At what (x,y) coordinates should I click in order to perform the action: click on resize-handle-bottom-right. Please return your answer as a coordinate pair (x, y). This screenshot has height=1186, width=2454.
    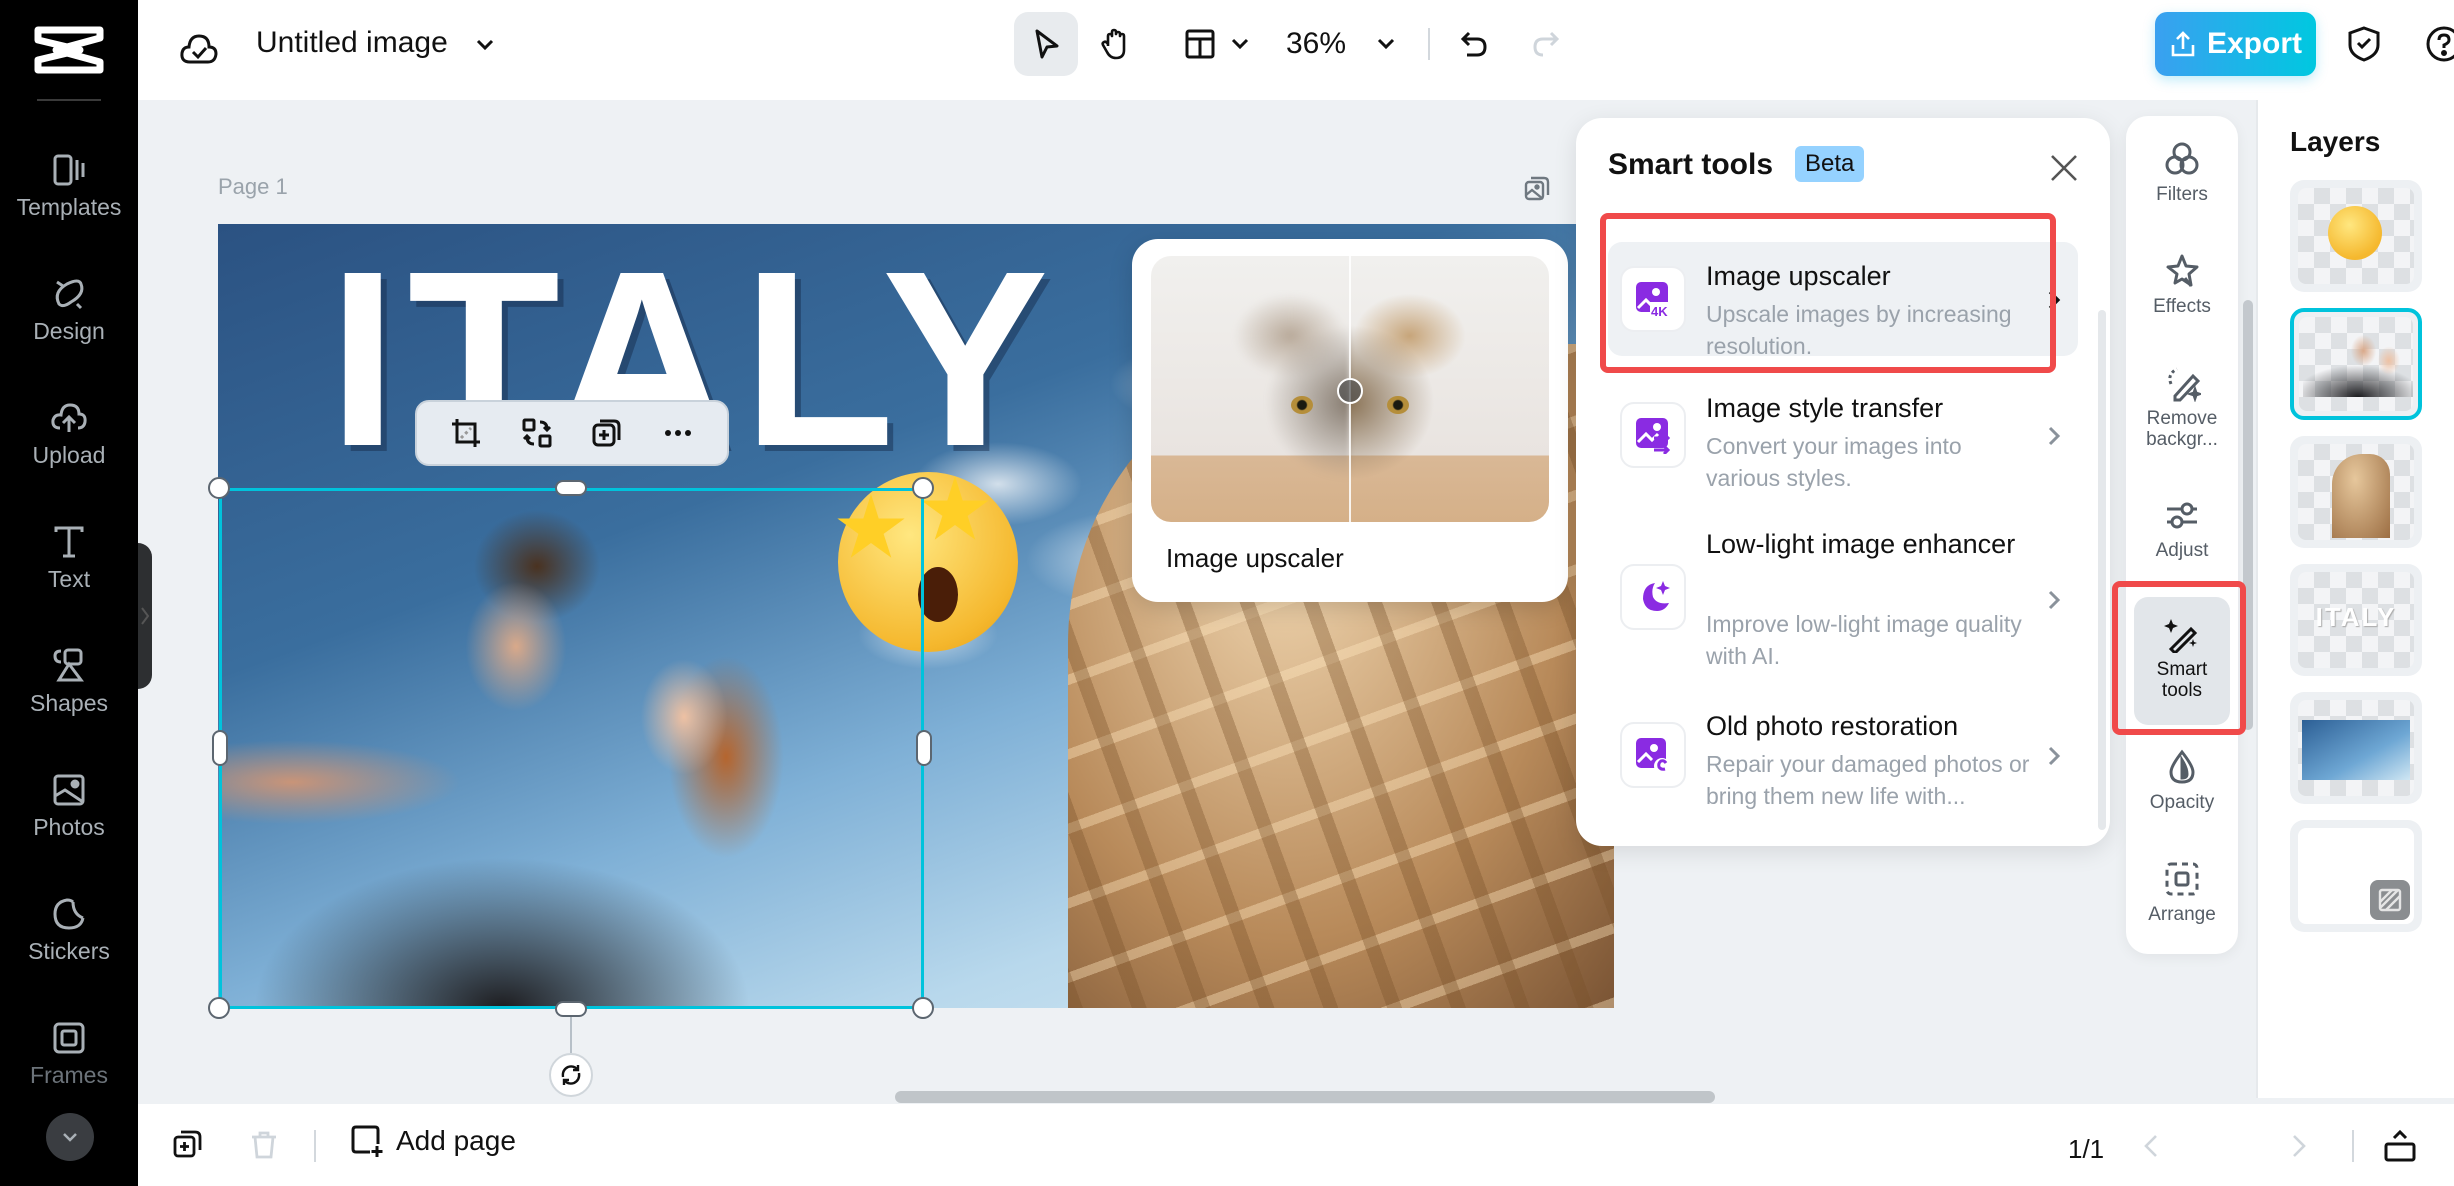
    Looking at the image, I should click on (923, 1008).